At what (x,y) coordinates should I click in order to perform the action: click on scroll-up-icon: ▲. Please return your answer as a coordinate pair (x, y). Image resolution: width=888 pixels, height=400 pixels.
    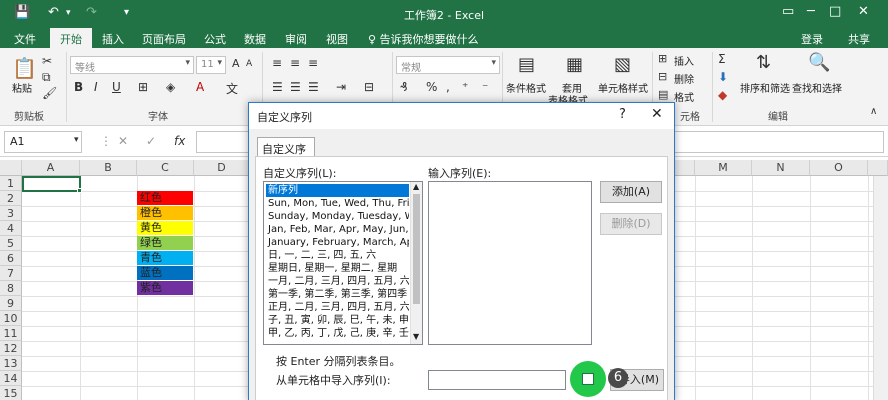
    Looking at the image, I should click on (416, 186).